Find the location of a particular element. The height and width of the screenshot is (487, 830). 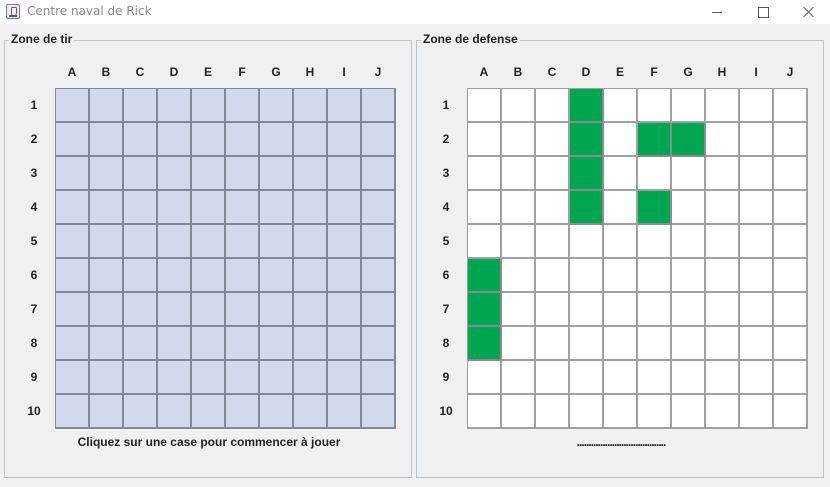

attack-cell-C8 is located at coordinates (141, 344).